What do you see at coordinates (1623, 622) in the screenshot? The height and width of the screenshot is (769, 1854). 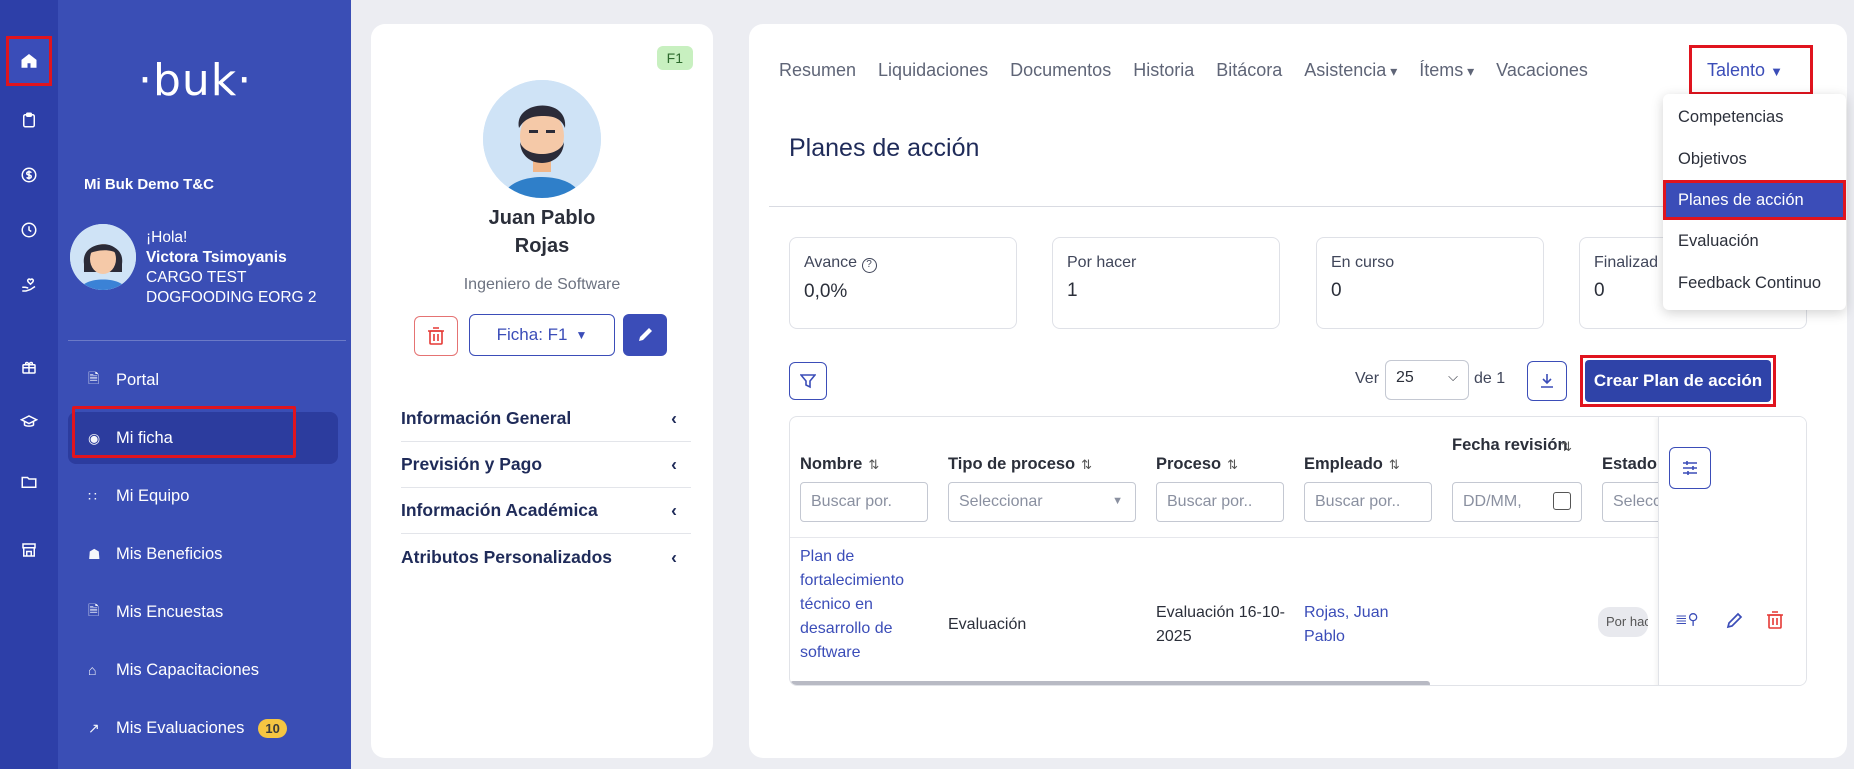 I see `status-badge: Por hacer` at bounding box center [1623, 622].